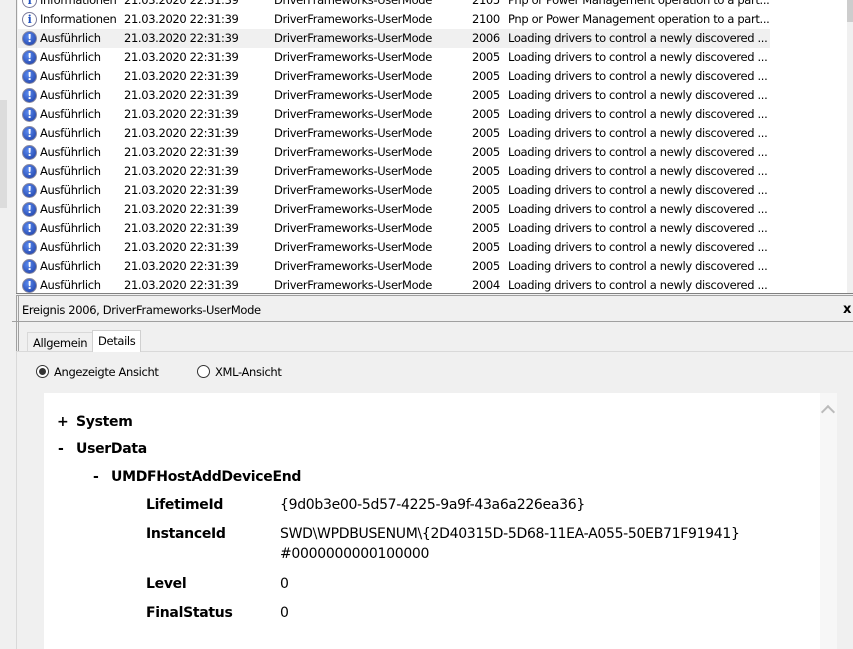 This screenshot has height=649, width=853. What do you see at coordinates (206, 477) in the screenshot?
I see `node-umdf: UMDFHostAddDeviceEnd` at bounding box center [206, 477].